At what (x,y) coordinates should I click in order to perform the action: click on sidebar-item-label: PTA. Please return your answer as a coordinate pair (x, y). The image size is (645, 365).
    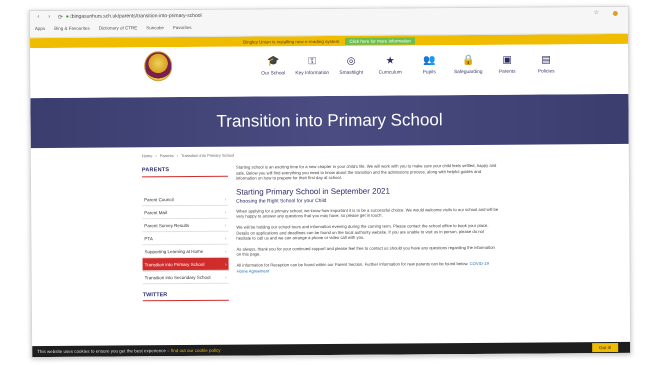
    Looking at the image, I should click on (148, 238).